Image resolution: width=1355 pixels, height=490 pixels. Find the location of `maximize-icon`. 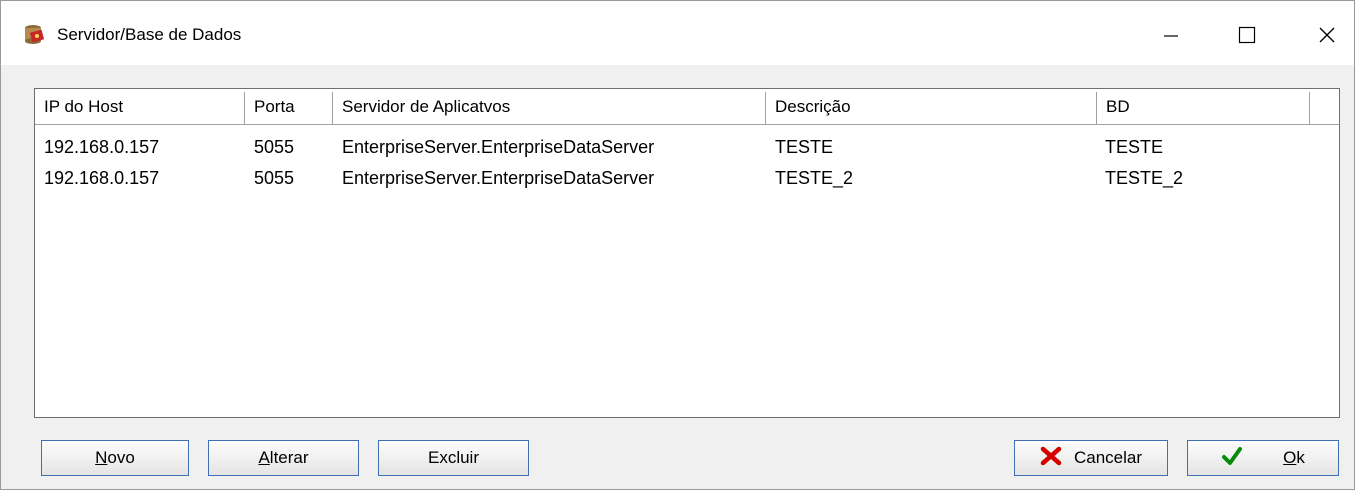

maximize-icon is located at coordinates (1247, 35).